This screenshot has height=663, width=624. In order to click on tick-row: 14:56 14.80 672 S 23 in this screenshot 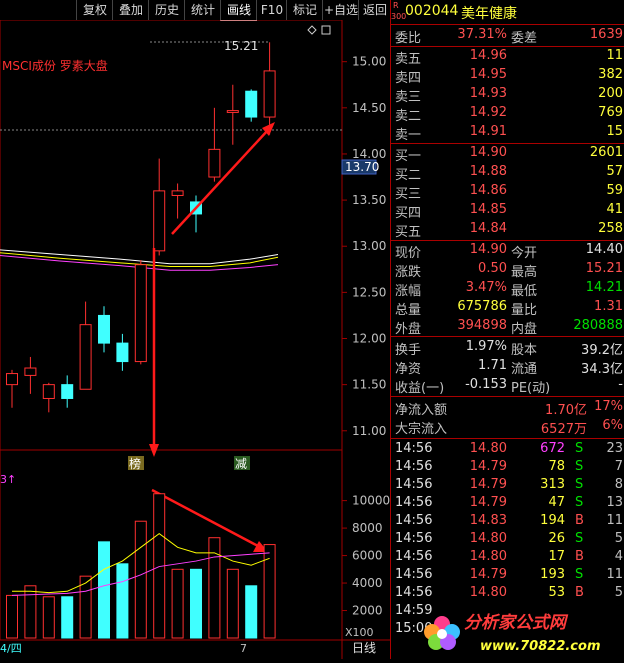, I will do `click(507, 450)`.